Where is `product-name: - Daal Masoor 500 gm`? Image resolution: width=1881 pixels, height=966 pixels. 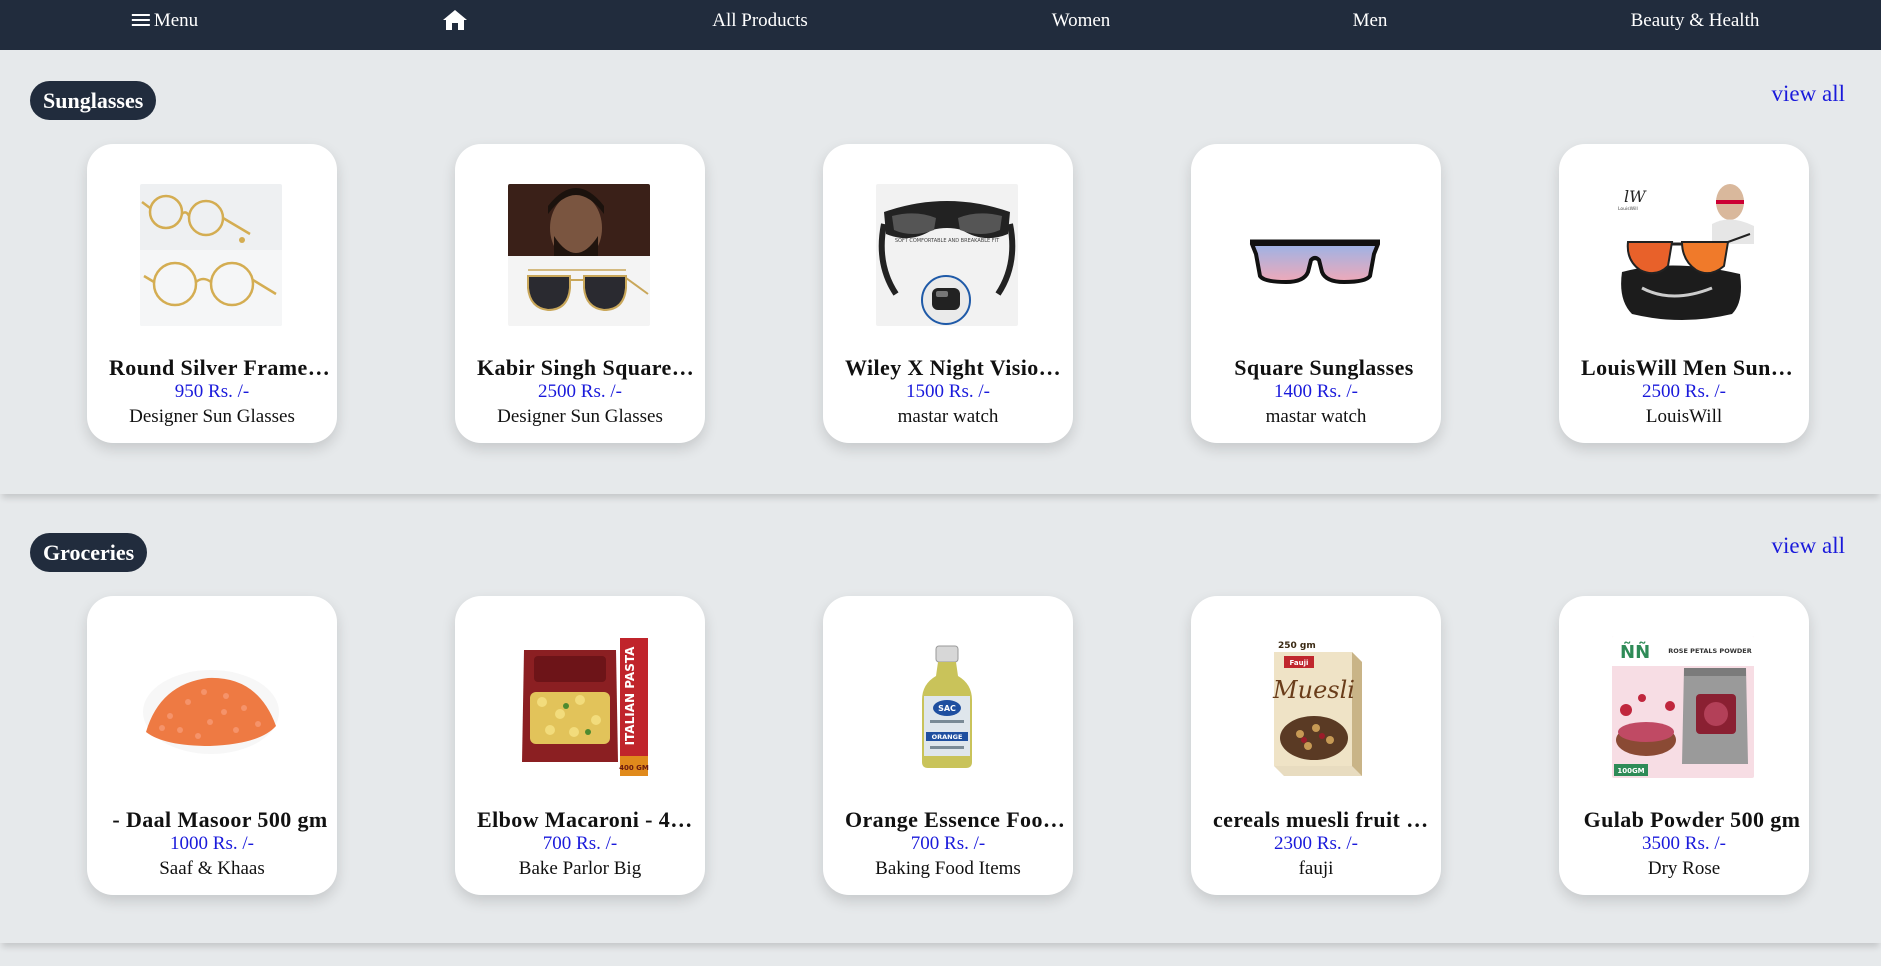
product-name: - Daal Masoor 500 gm is located at coordinates (220, 819).